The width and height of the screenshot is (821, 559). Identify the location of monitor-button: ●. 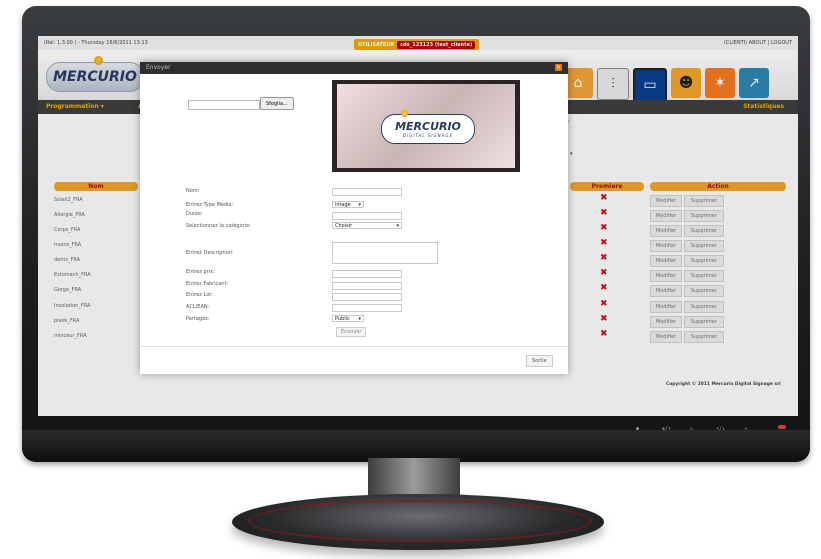
(637, 429).